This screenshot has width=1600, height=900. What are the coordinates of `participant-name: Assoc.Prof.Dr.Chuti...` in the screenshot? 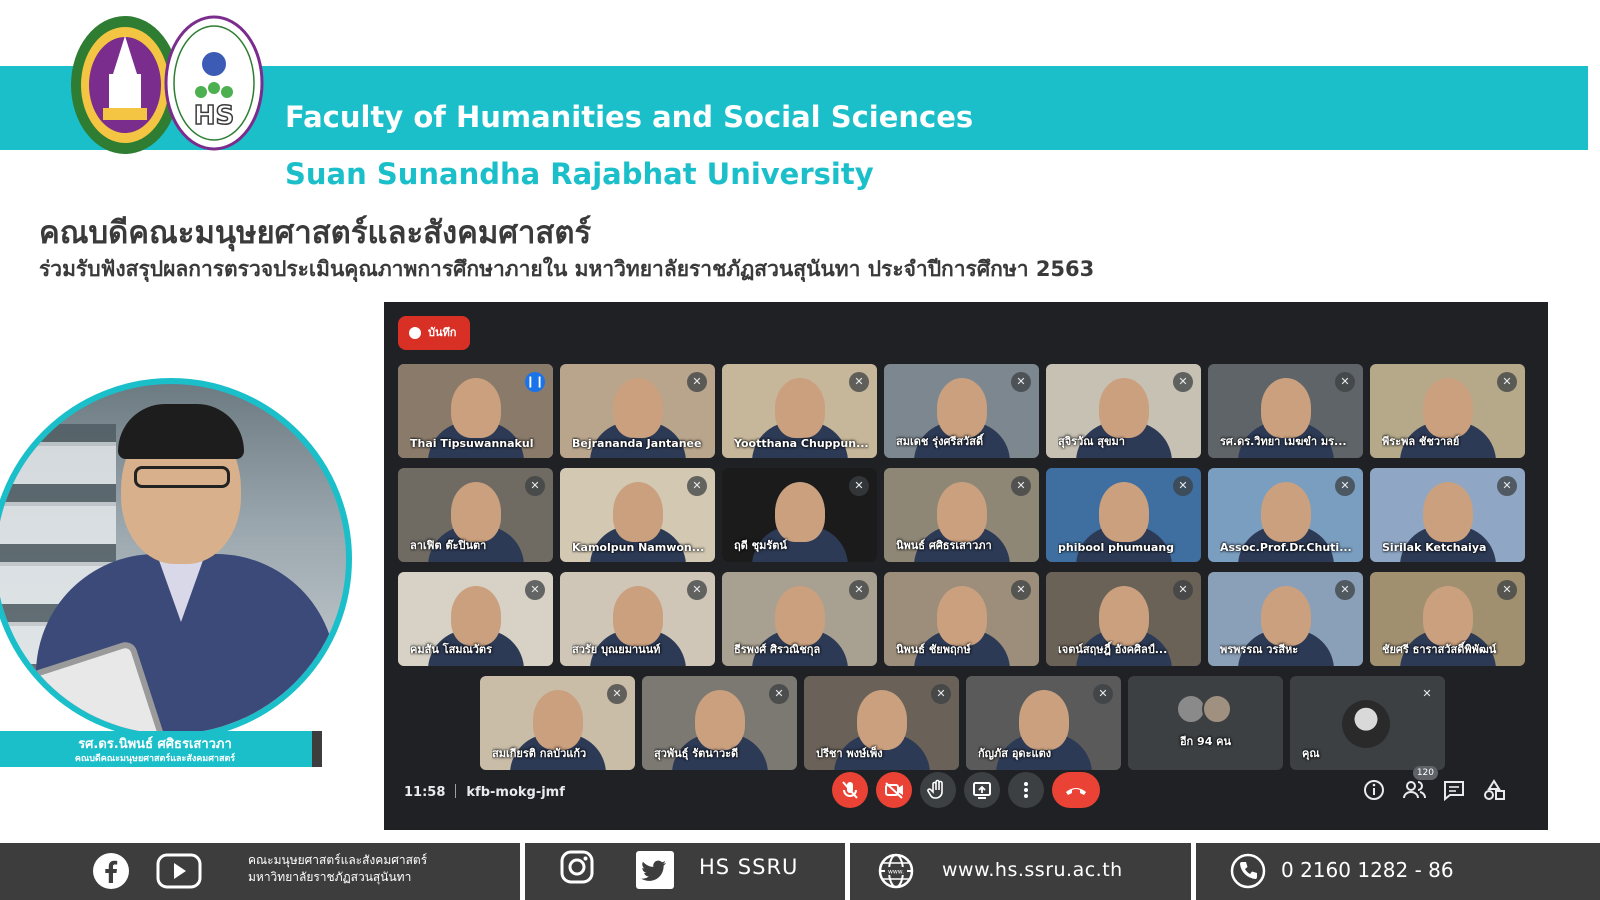 It's located at (1286, 547).